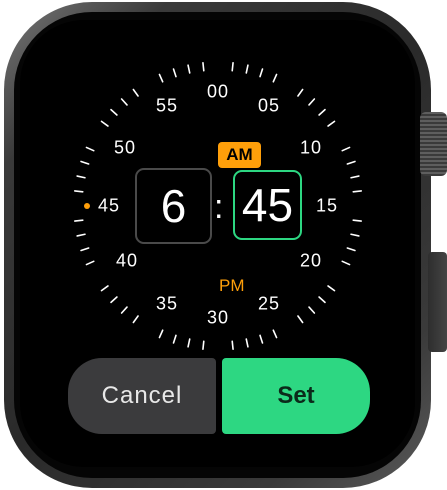 Image resolution: width=447 pixels, height=490 pixels. What do you see at coordinates (239, 155) in the screenshot?
I see `am-toggle: AM` at bounding box center [239, 155].